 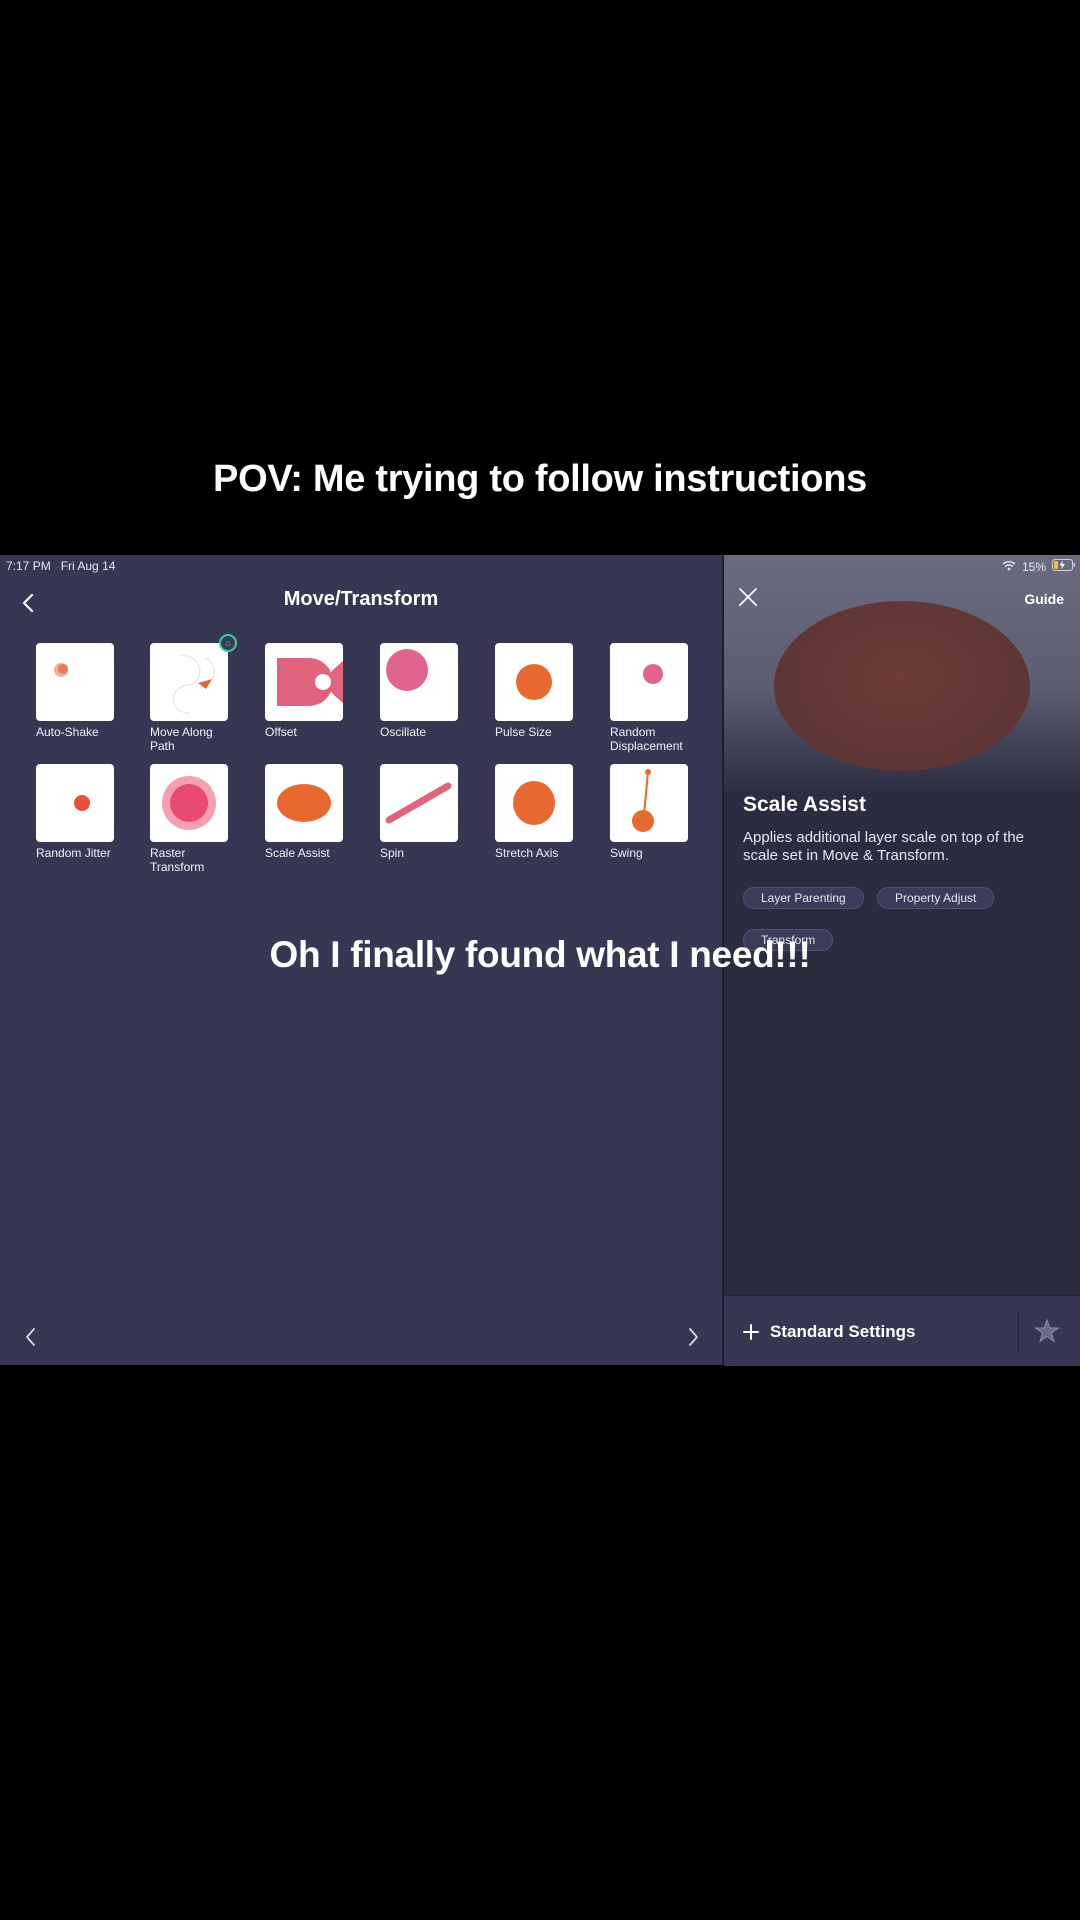 I want to click on oscillate-icon, so click(x=419, y=682).